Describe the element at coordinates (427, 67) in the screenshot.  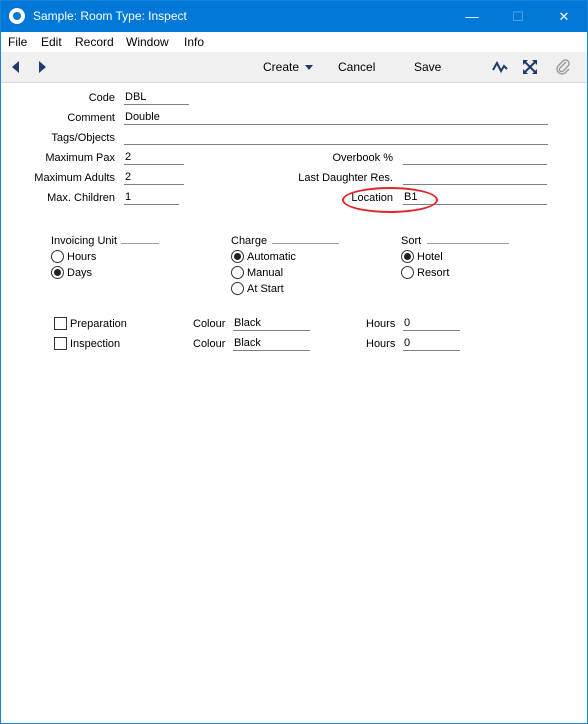
I see `save-button: Save` at that location.